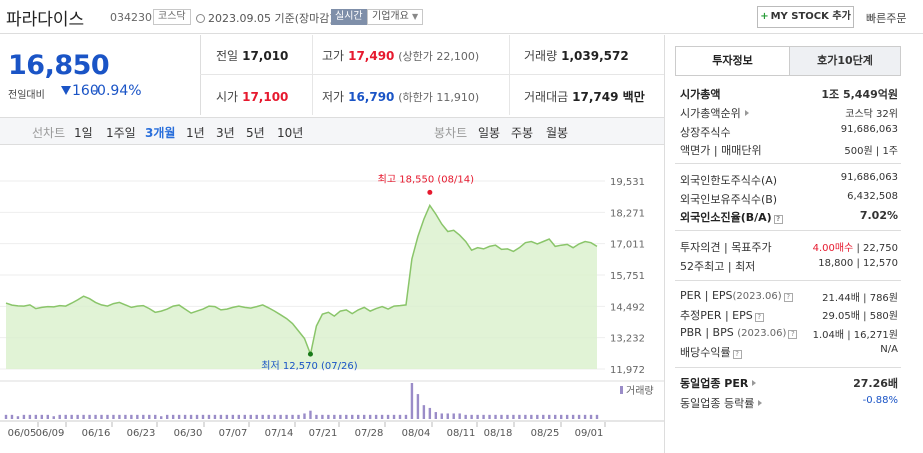  I want to click on tab-1y: 1년, so click(195, 132).